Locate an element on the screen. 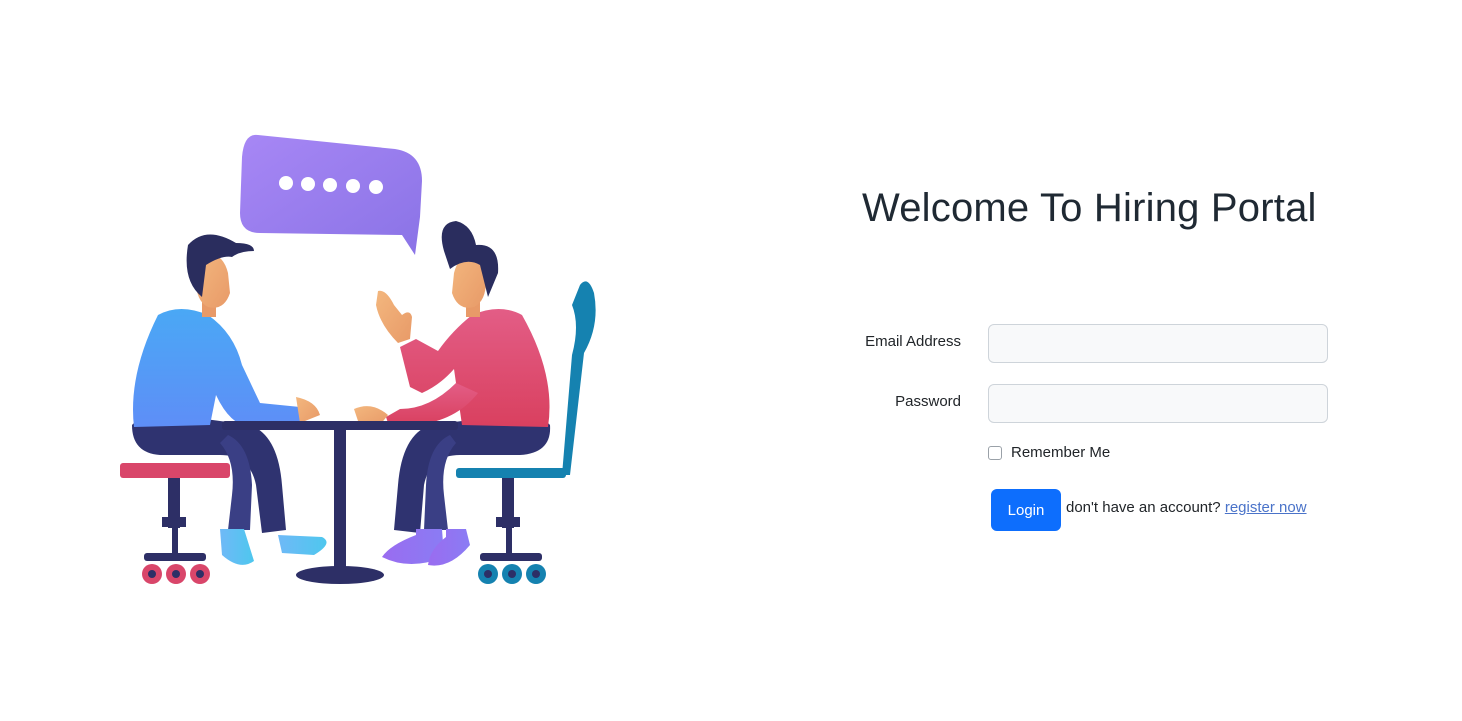  register-prompt: don't have an account? is located at coordinates (1143, 507).